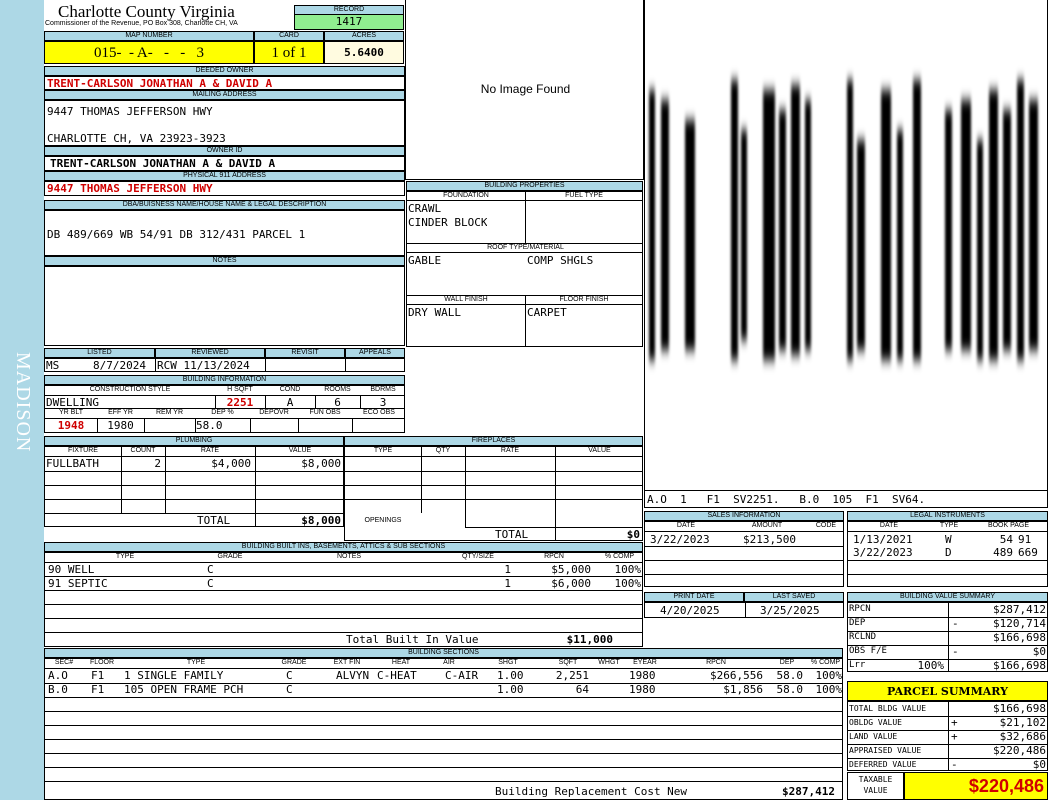 This screenshot has width=1050, height=800. What do you see at coordinates (824, 664) in the screenshot?
I see `sec-h-comp: % COMP` at bounding box center [824, 664].